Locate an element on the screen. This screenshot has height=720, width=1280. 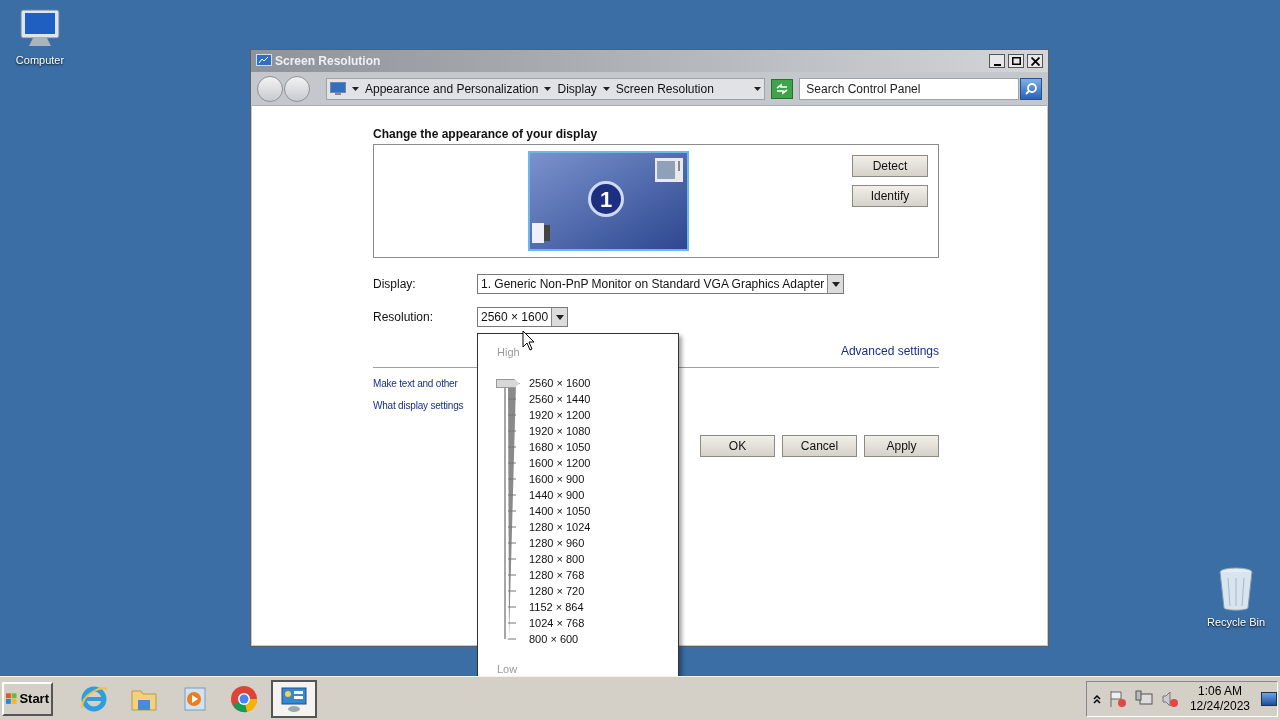
control-panel-icon is located at coordinates (338, 88).